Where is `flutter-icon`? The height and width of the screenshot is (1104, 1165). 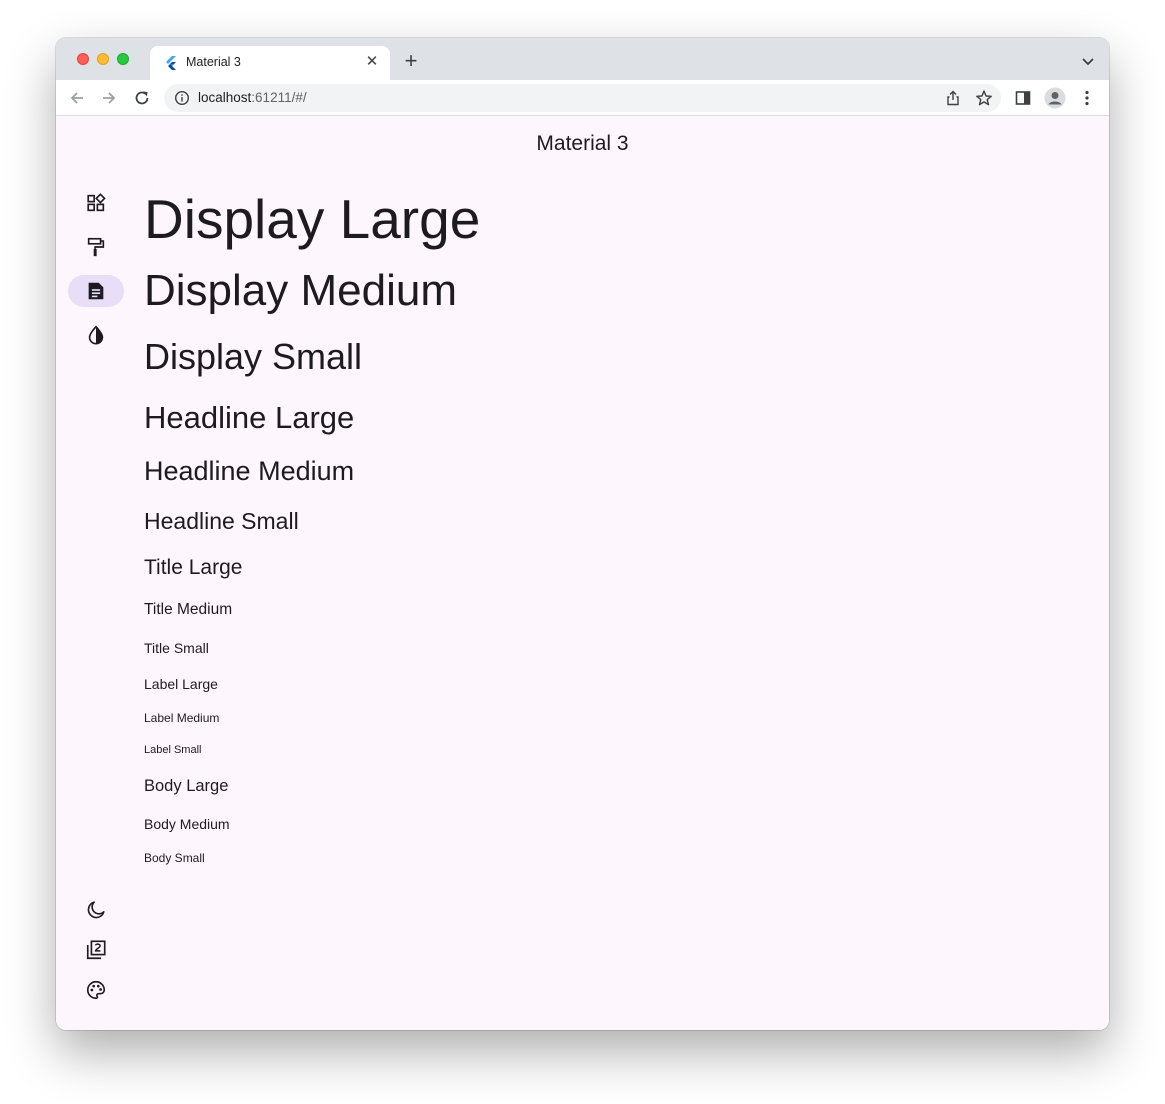
flutter-icon is located at coordinates (171, 63).